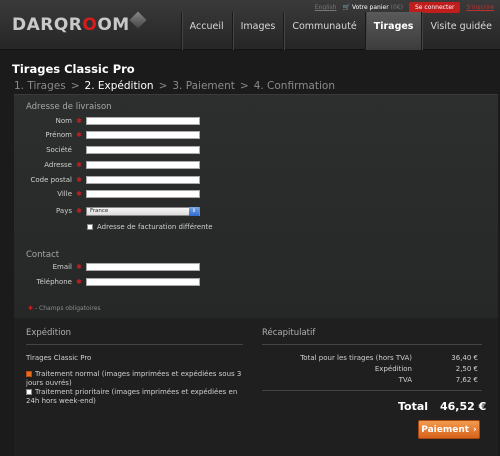  I want to click on label-code-postal: Code postal, so click(51, 180).